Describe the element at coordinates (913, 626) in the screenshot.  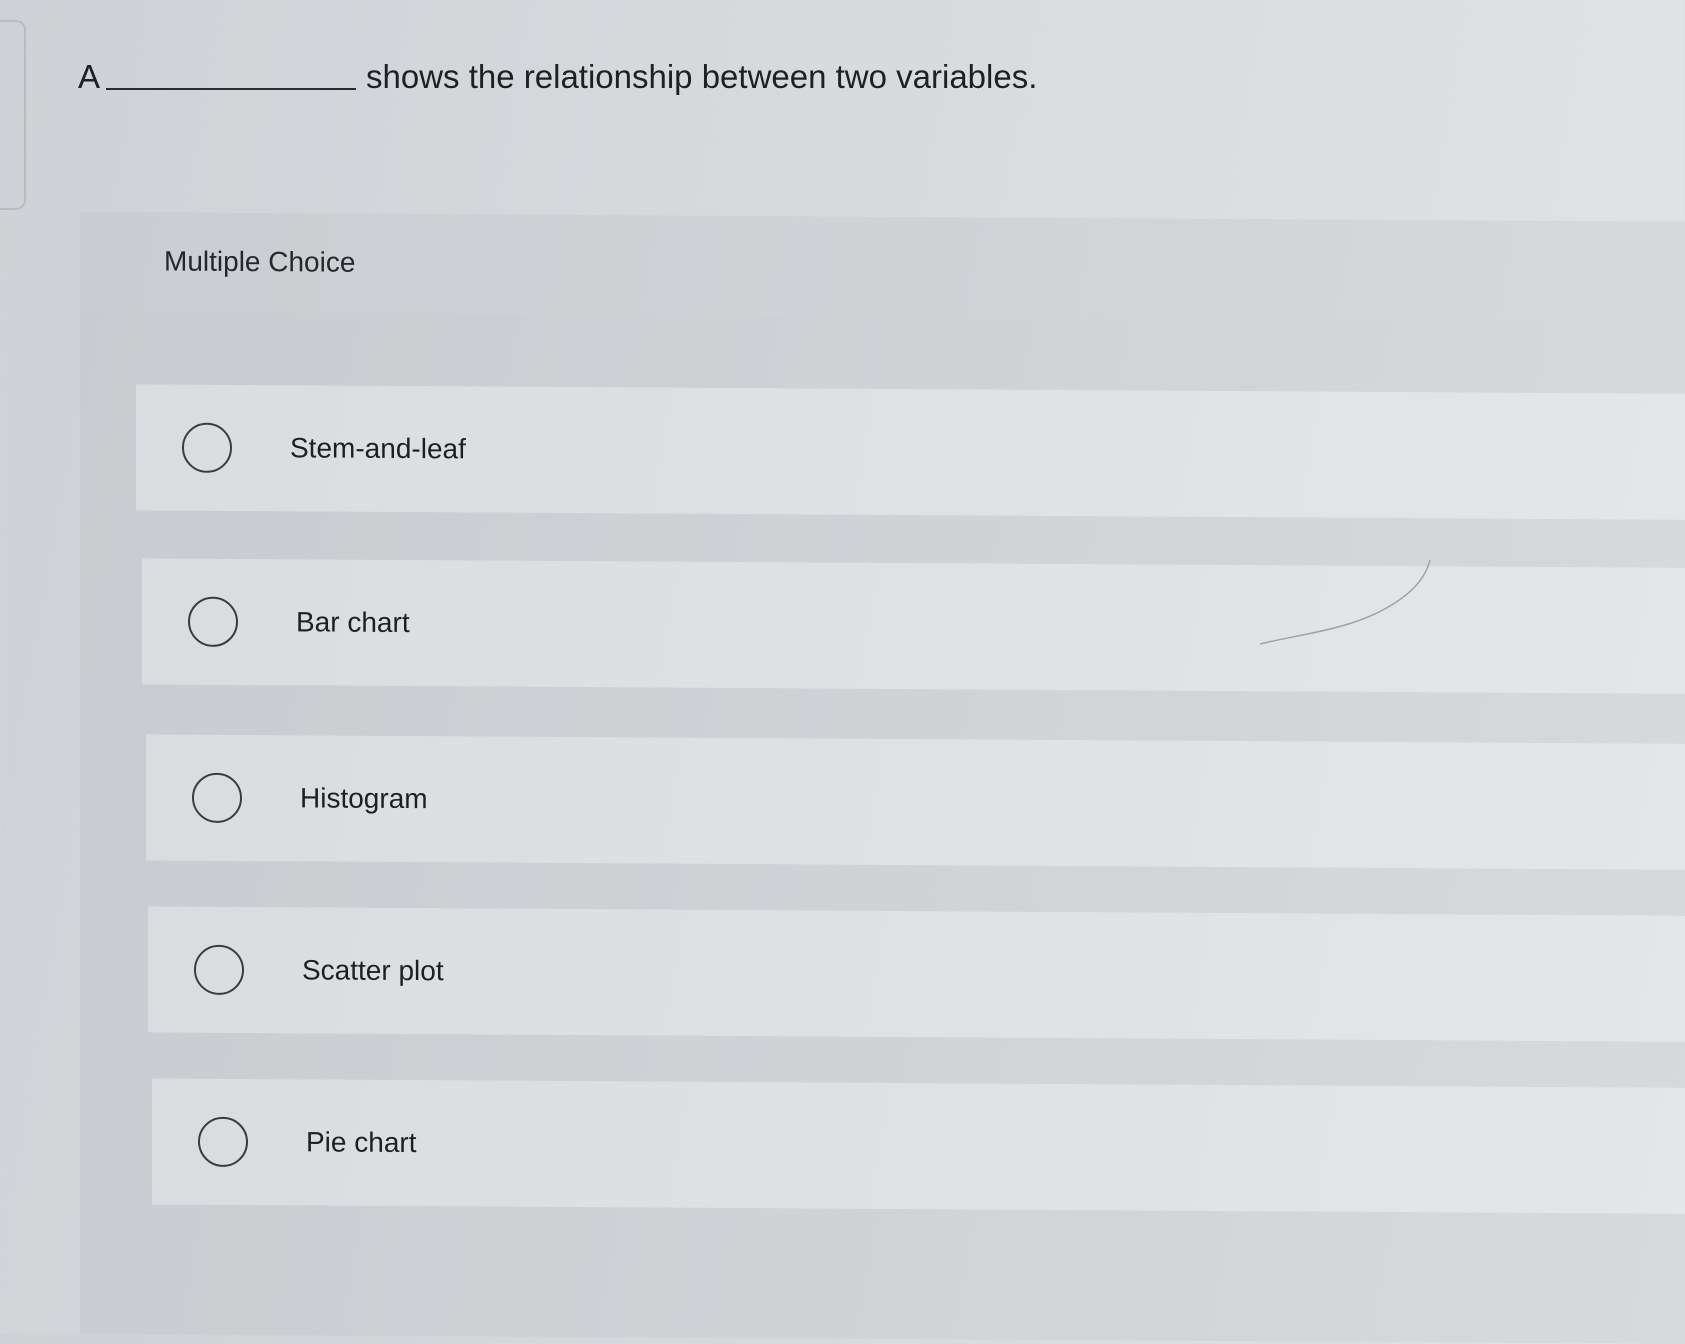
I see `option-bar-chart: Bar chart` at that location.